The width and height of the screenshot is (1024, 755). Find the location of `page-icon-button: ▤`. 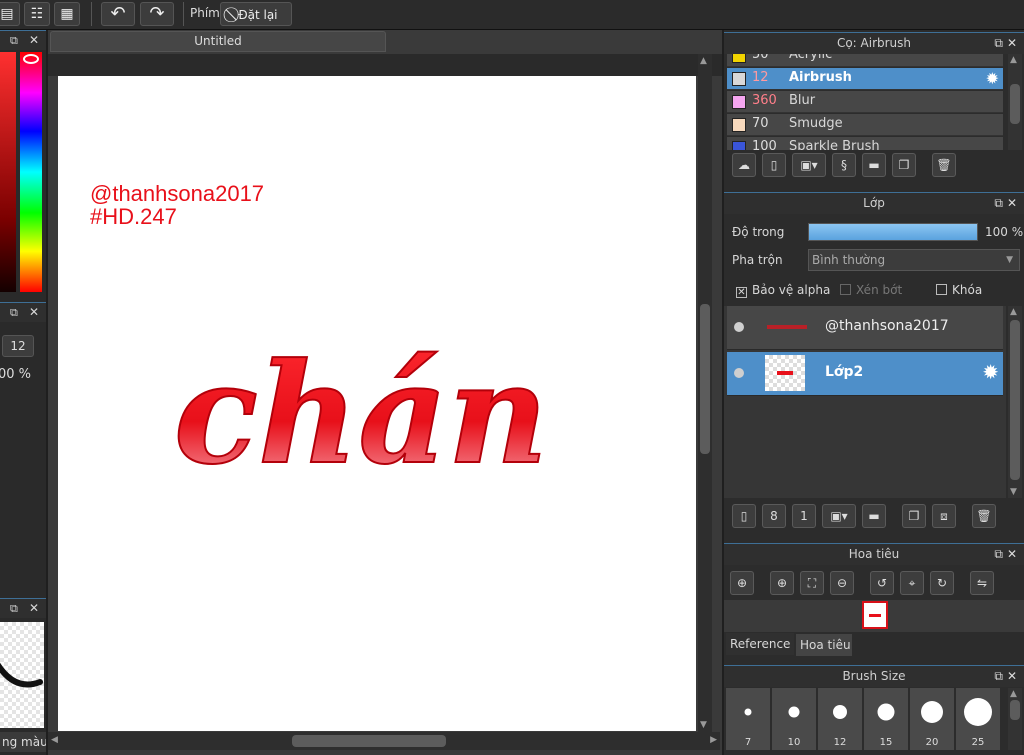

page-icon-button: ▤ is located at coordinates (10, 14).